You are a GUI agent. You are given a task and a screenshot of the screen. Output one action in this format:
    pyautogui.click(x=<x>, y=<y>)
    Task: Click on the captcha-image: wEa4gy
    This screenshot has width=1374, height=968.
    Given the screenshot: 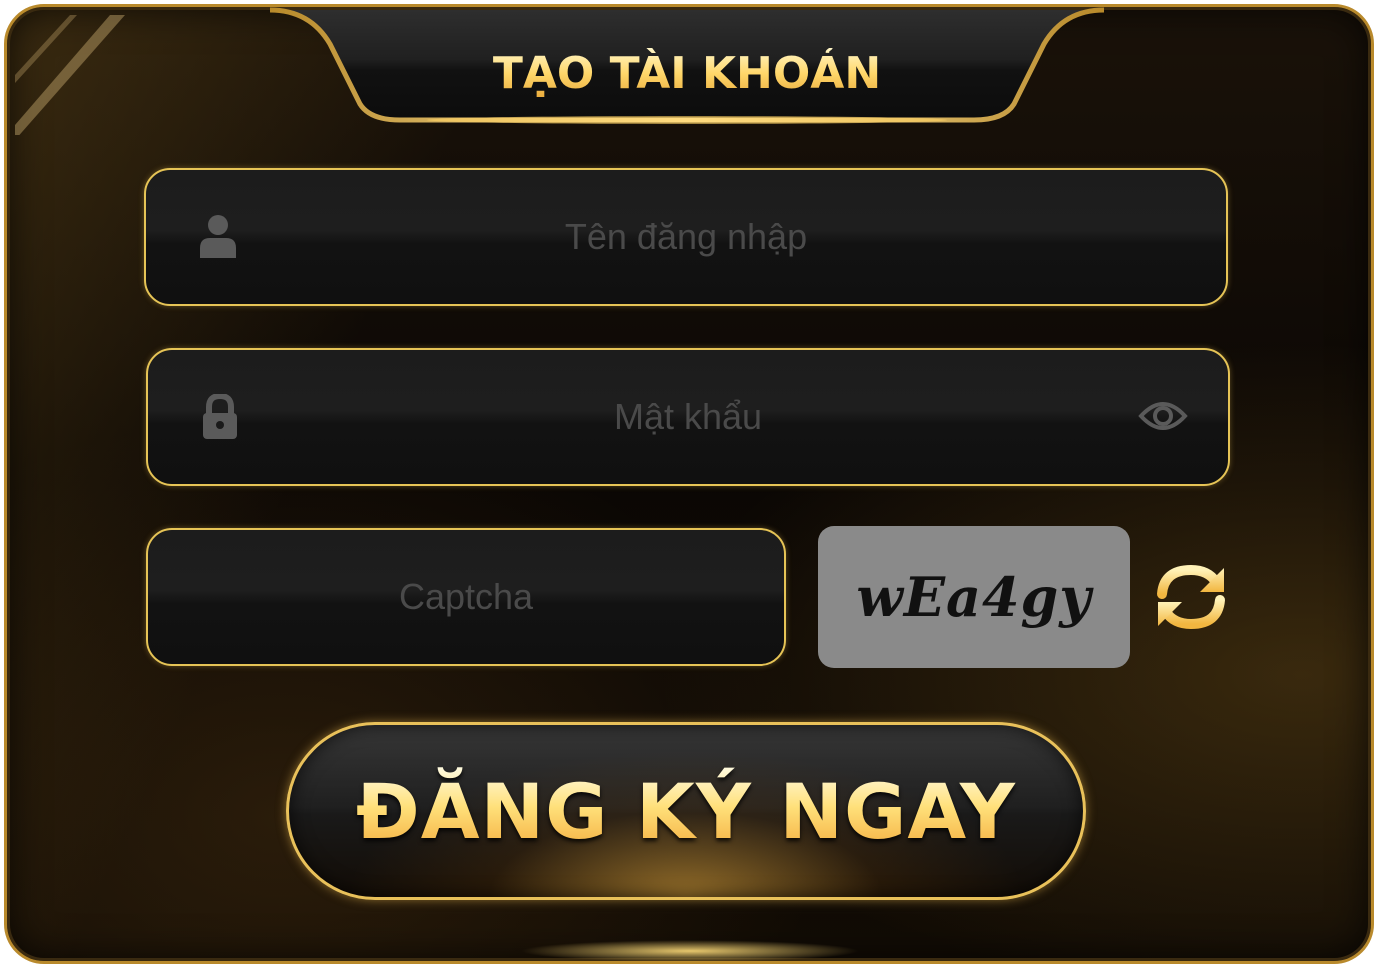 What is the action you would take?
    pyautogui.click(x=974, y=597)
    